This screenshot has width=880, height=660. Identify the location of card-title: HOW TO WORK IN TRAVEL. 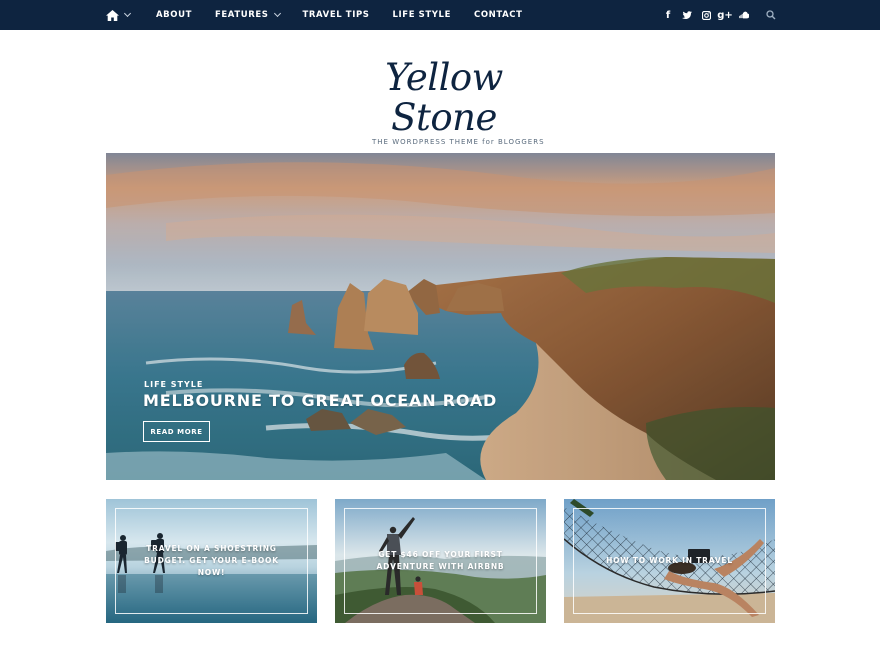
(669, 560).